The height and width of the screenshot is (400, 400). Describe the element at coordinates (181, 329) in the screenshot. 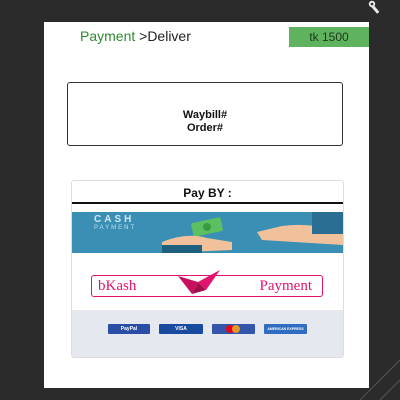

I see `visa-logo-icon: VISA` at that location.